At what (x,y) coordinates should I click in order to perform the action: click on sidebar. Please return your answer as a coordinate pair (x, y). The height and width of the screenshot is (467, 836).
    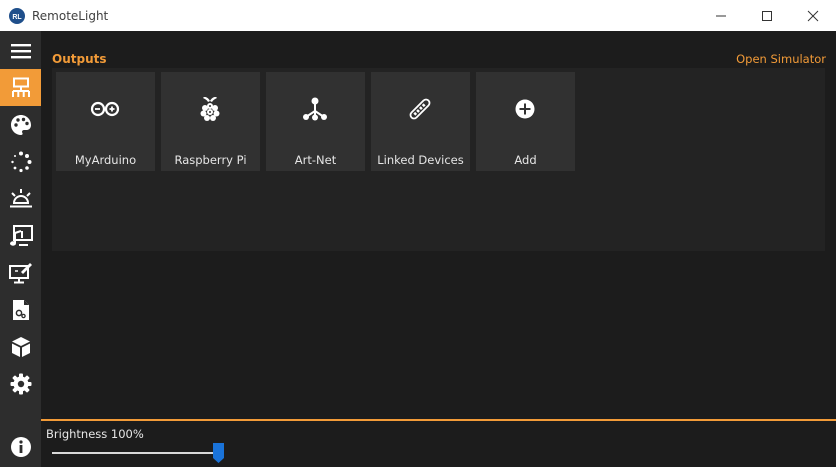
    Looking at the image, I should click on (20, 249).